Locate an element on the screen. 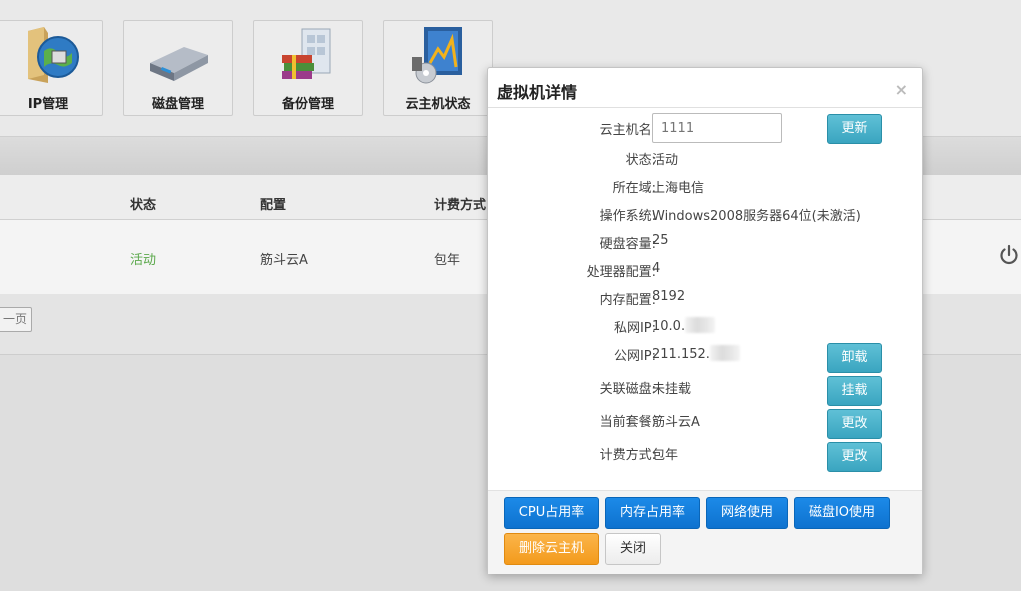 The width and height of the screenshot is (1021, 591). package-label: 当前套餐: is located at coordinates (627, 422).